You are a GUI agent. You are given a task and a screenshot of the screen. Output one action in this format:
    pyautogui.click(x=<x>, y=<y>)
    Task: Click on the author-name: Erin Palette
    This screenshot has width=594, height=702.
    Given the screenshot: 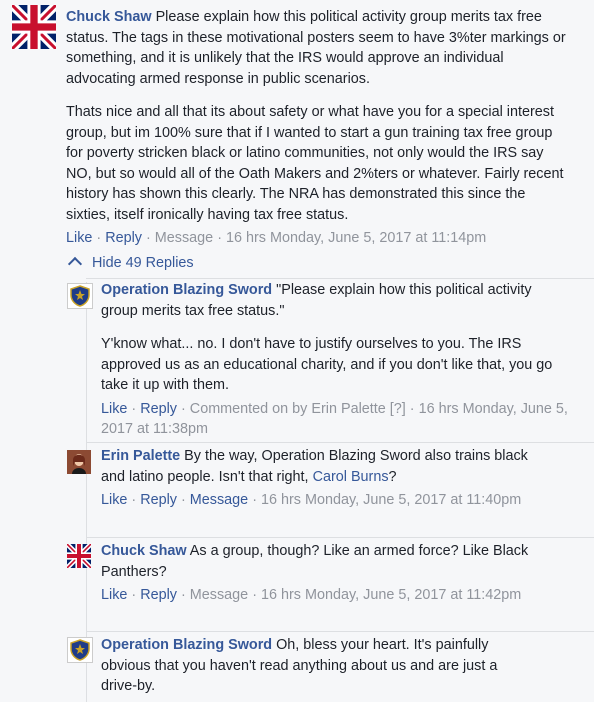 What is the action you would take?
    pyautogui.click(x=140, y=456)
    